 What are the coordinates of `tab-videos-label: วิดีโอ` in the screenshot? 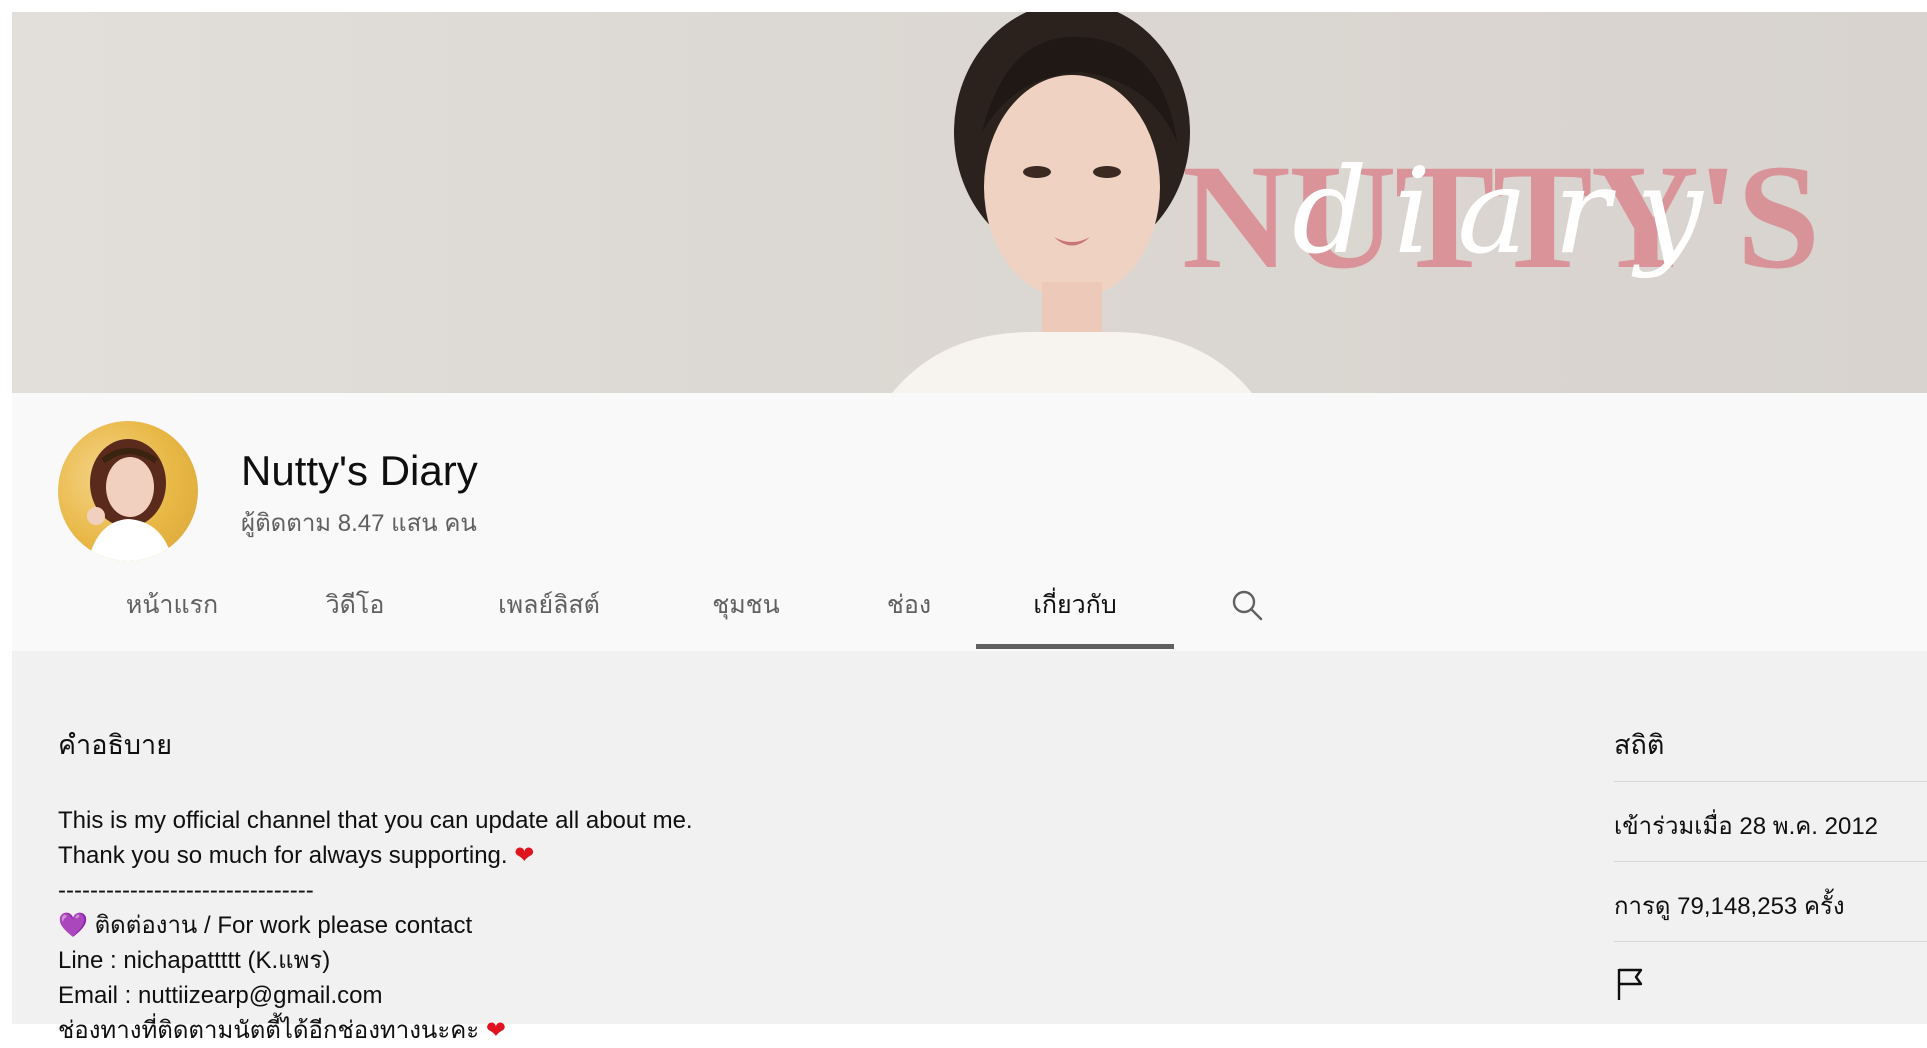 It's located at (355, 604).